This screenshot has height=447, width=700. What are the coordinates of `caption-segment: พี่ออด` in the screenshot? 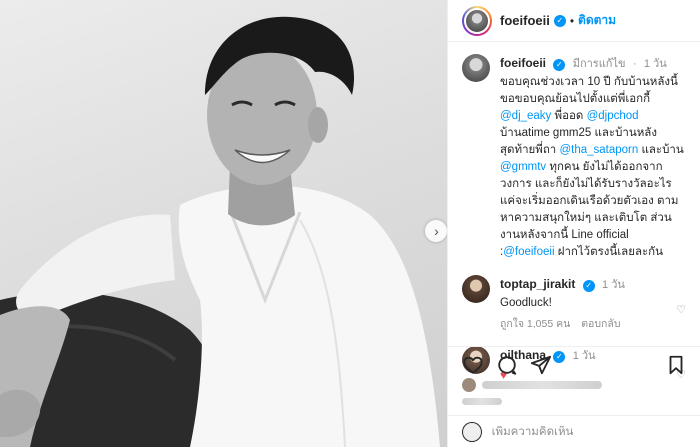 It's located at (569, 116).